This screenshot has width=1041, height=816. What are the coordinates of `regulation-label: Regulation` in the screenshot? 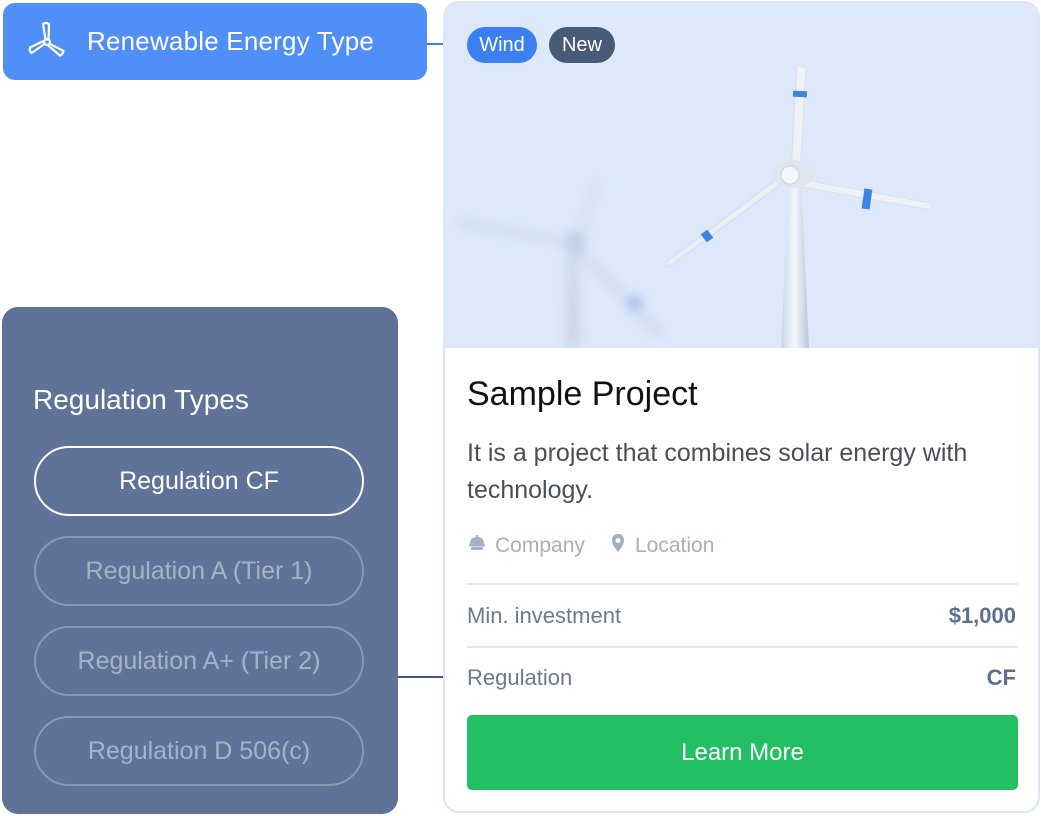 It's located at (520, 677).